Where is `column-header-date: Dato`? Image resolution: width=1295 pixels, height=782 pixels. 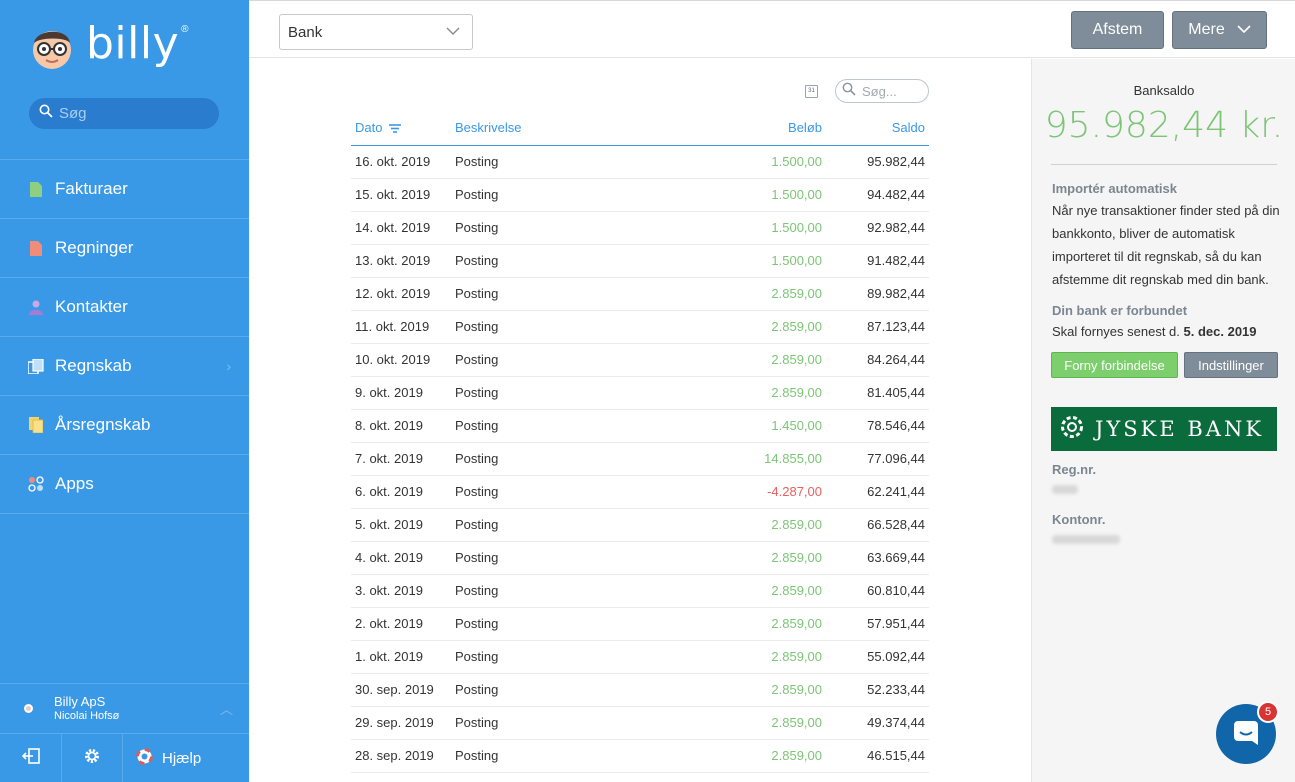
column-header-date: Dato is located at coordinates (401, 128).